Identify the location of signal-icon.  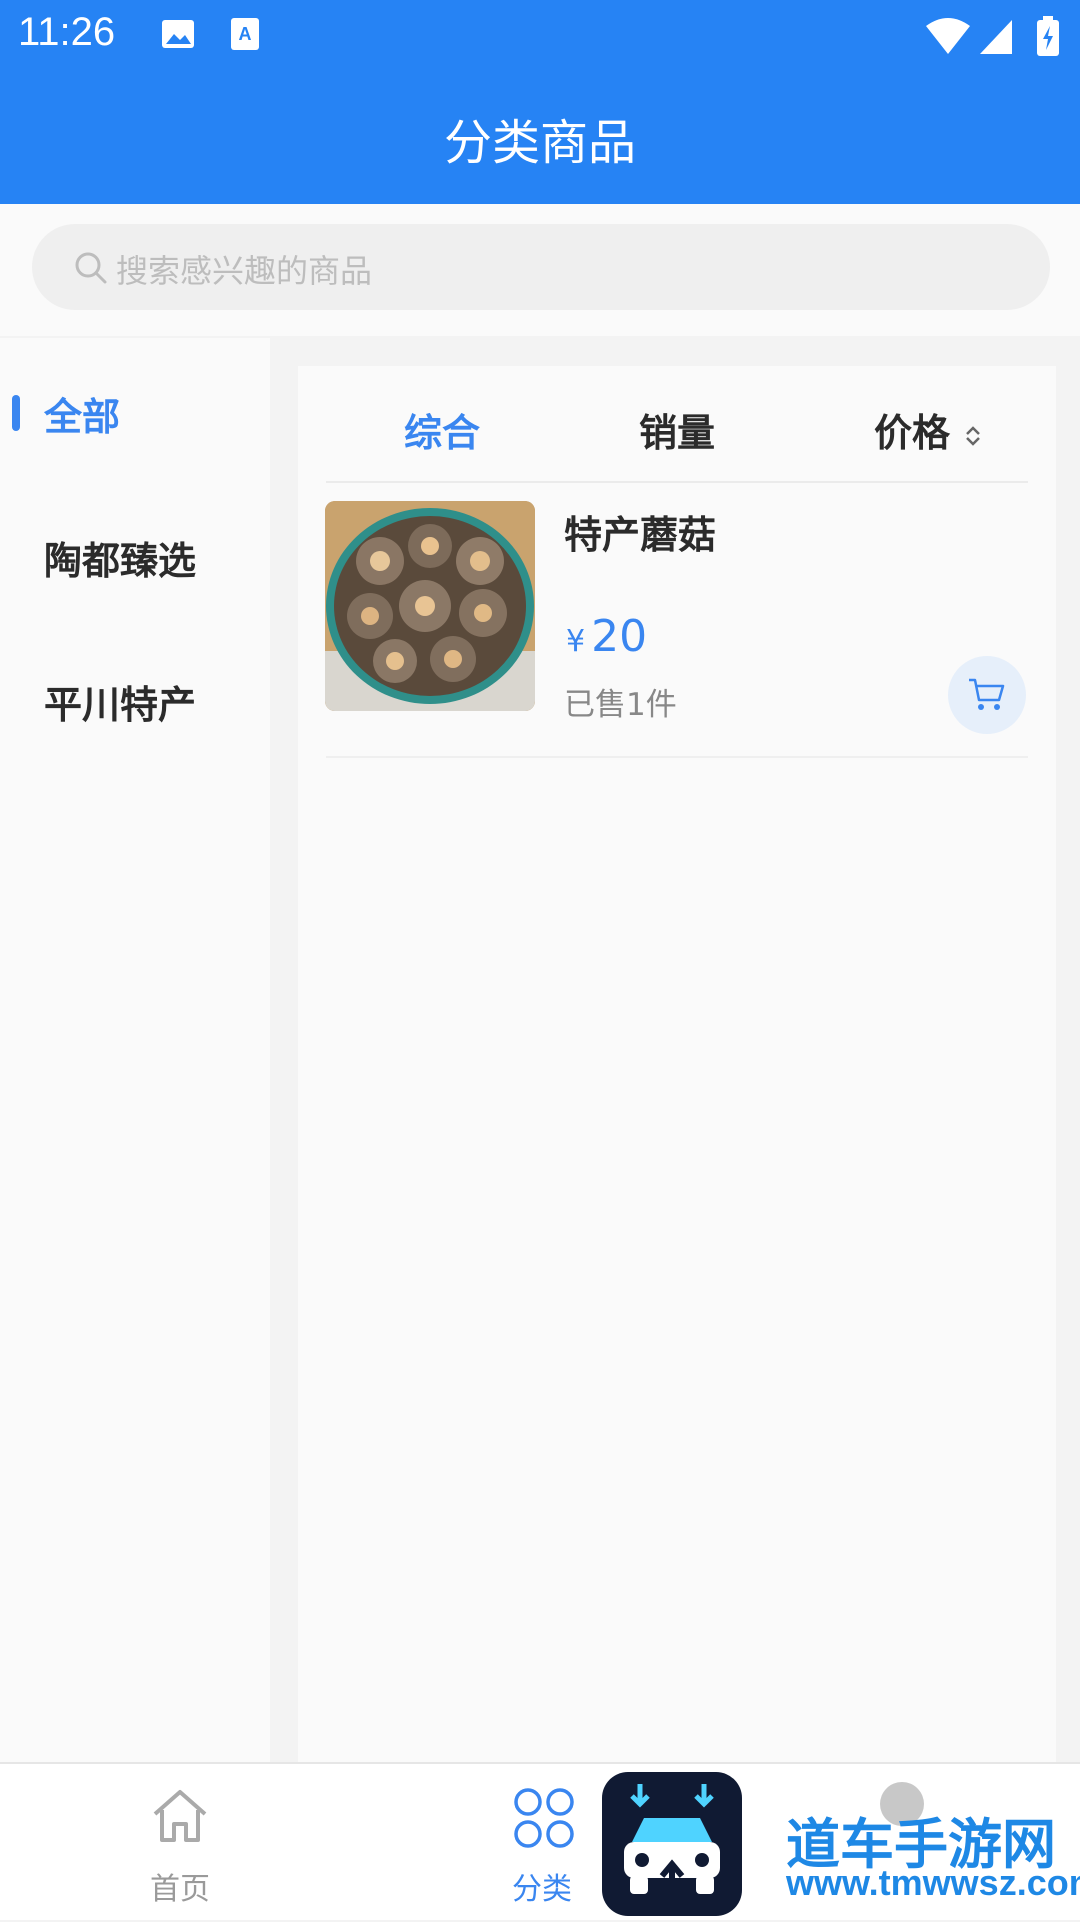
(996, 38).